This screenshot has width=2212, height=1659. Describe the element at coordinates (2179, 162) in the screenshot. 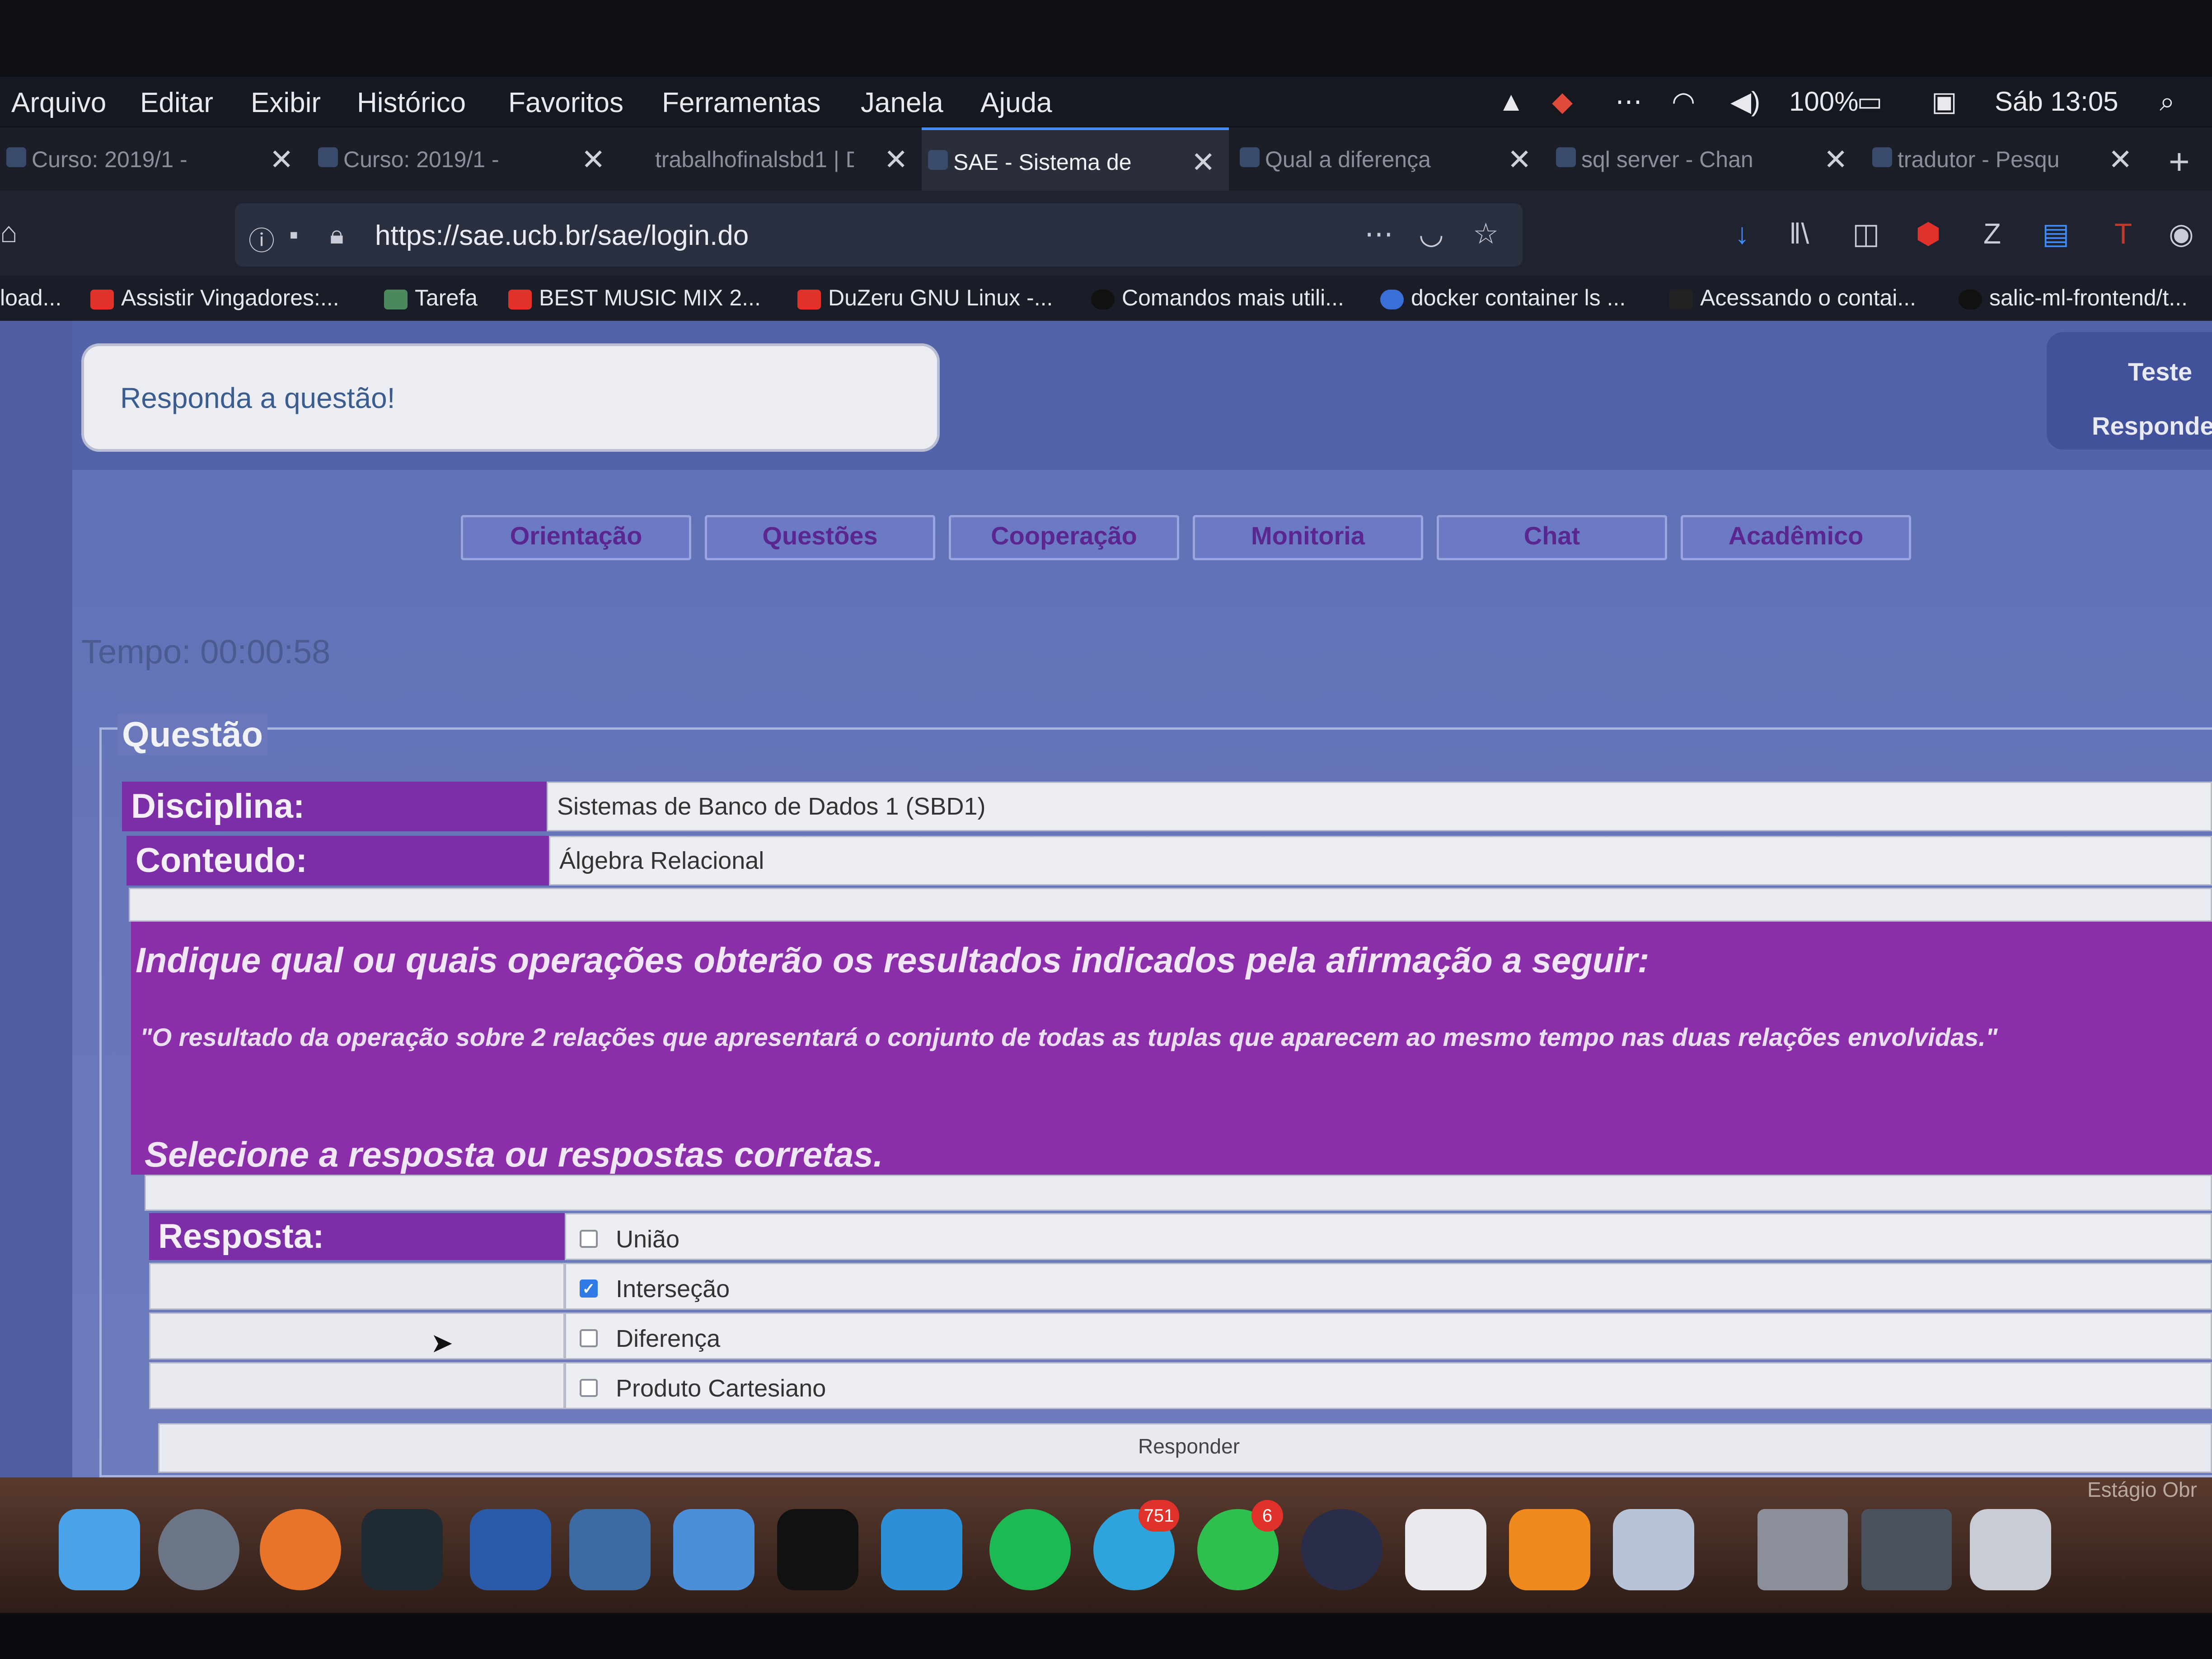

I see `new-tab-plus-icon: +` at that location.